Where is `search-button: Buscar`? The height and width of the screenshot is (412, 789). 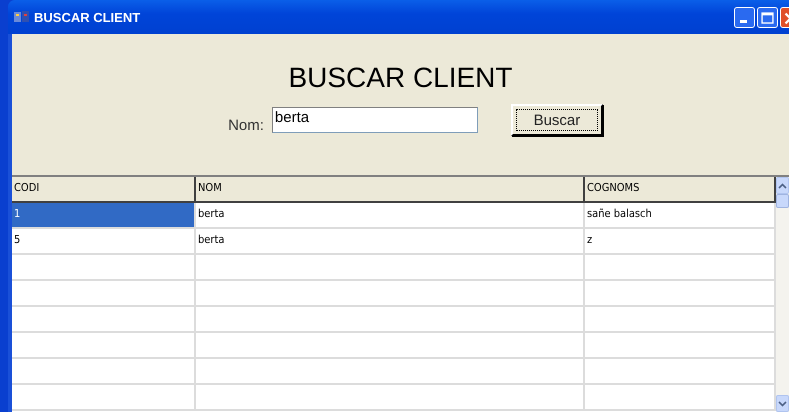 search-button: Buscar is located at coordinates (556, 120).